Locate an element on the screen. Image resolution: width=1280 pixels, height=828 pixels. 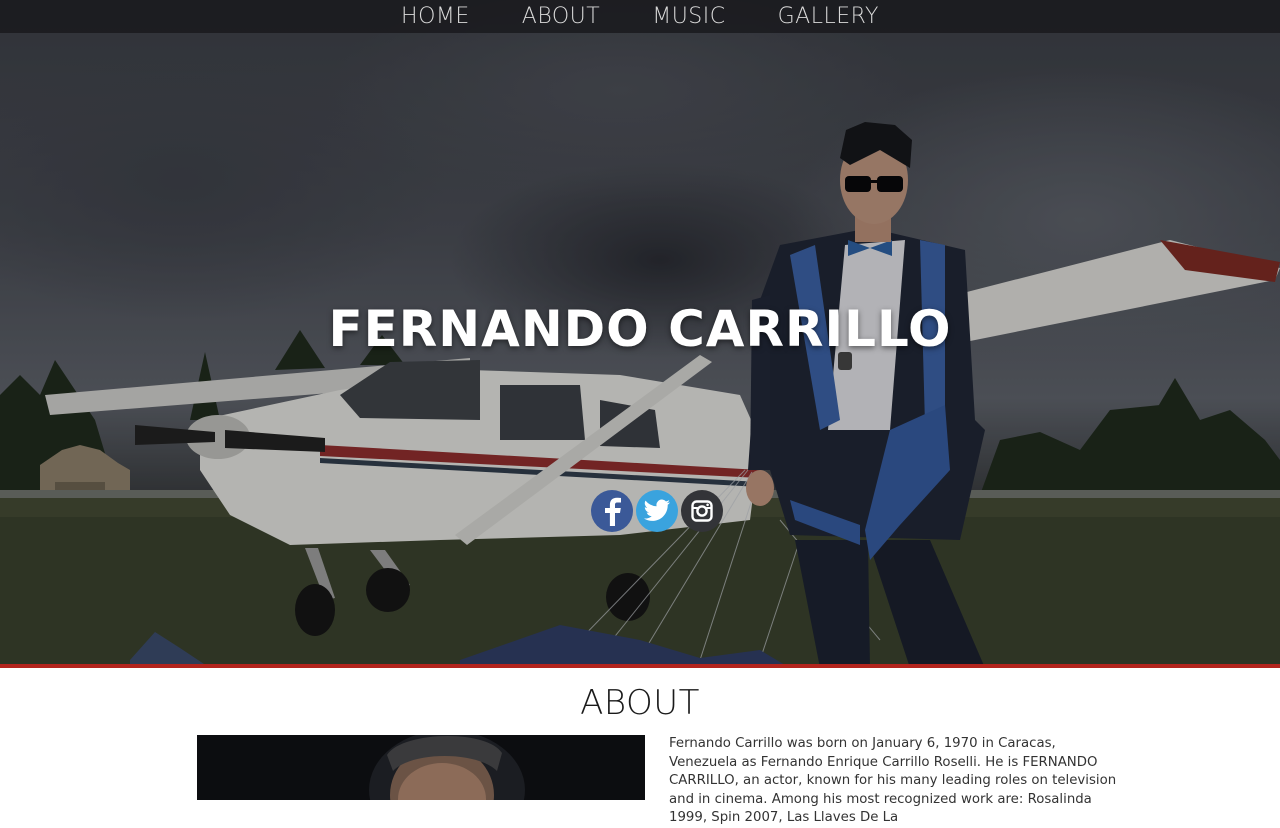
hero-title: FERNANDO CARRILLO is located at coordinates (640, 329).